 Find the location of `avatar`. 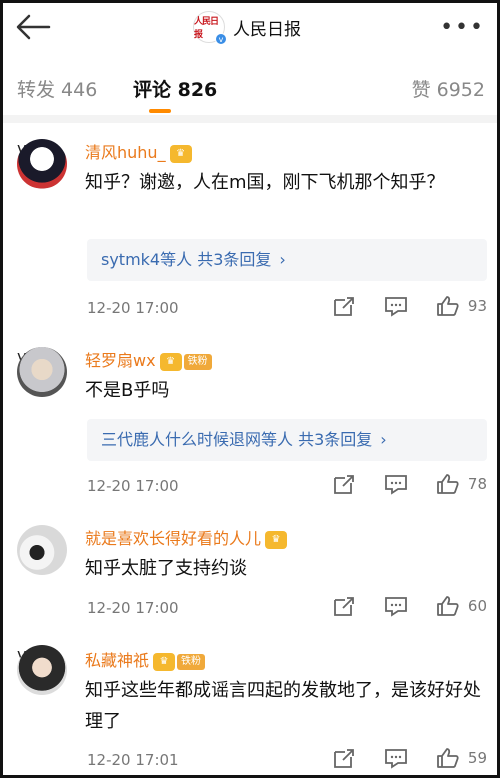

avatar is located at coordinates (44, 552).